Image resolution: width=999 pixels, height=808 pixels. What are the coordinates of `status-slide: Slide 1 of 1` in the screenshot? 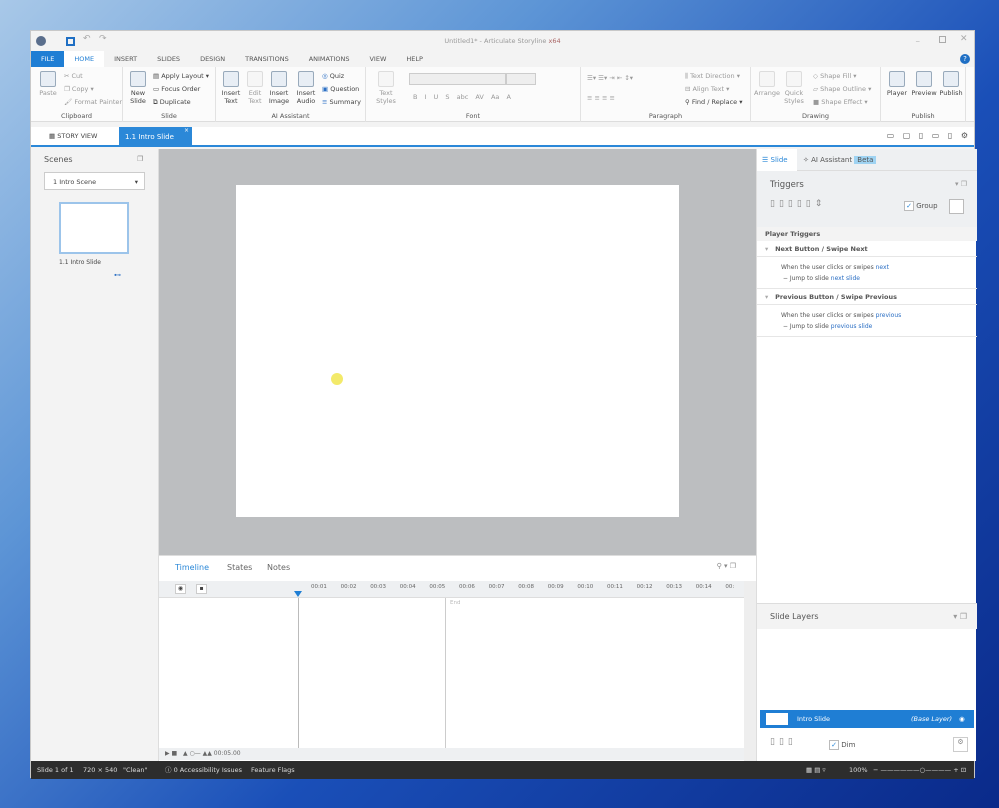 It's located at (55, 770).